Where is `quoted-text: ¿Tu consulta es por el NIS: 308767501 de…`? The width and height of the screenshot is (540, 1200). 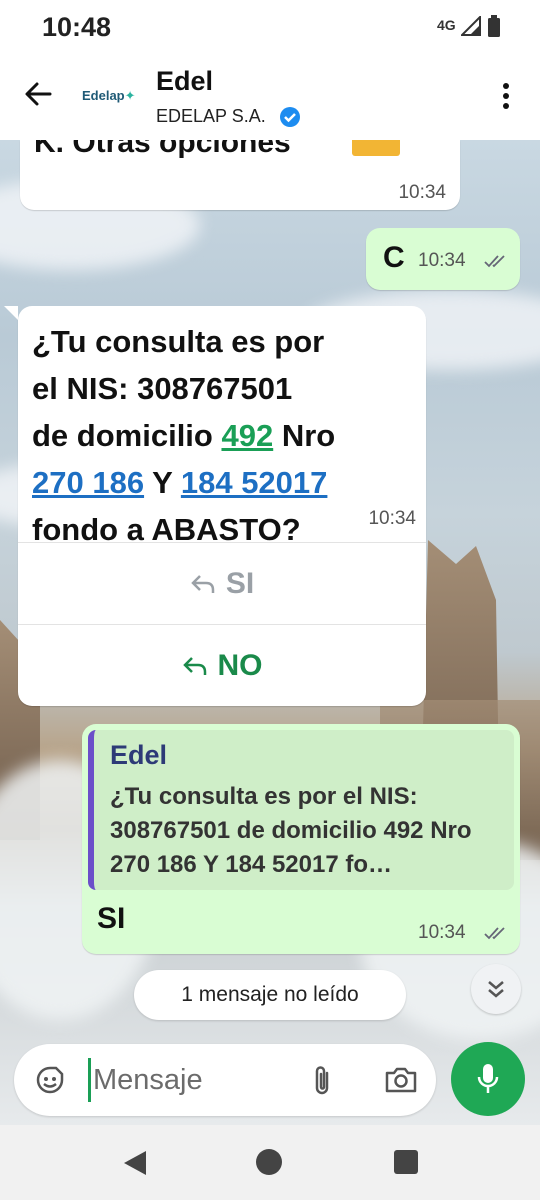 quoted-text: ¿Tu consulta es por el NIS: 308767501 de… is located at coordinates (291, 830).